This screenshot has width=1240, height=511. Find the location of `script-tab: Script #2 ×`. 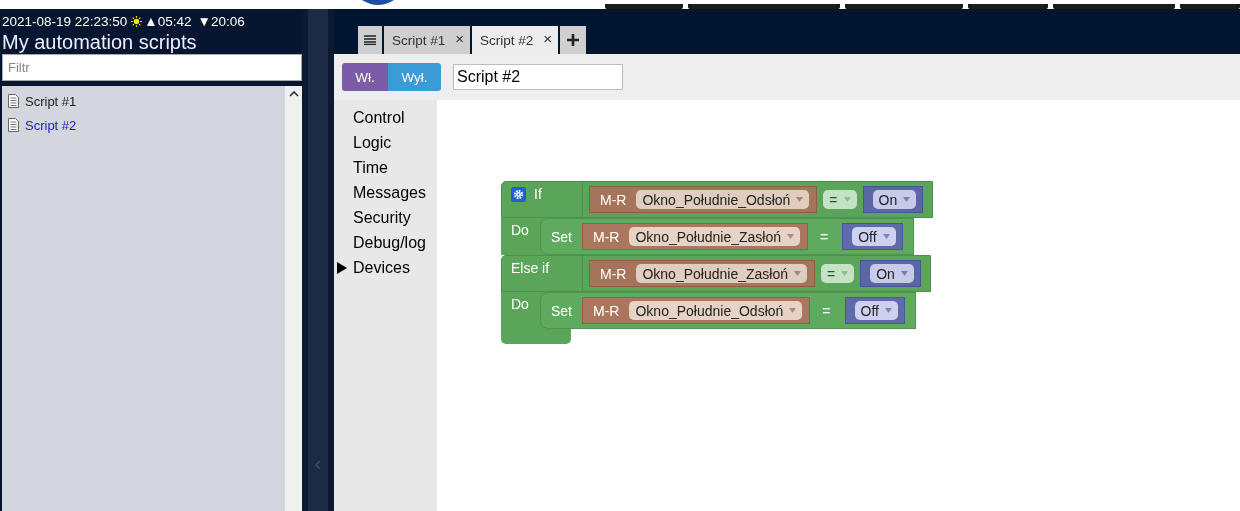

script-tab: Script #2 × is located at coordinates (515, 40).